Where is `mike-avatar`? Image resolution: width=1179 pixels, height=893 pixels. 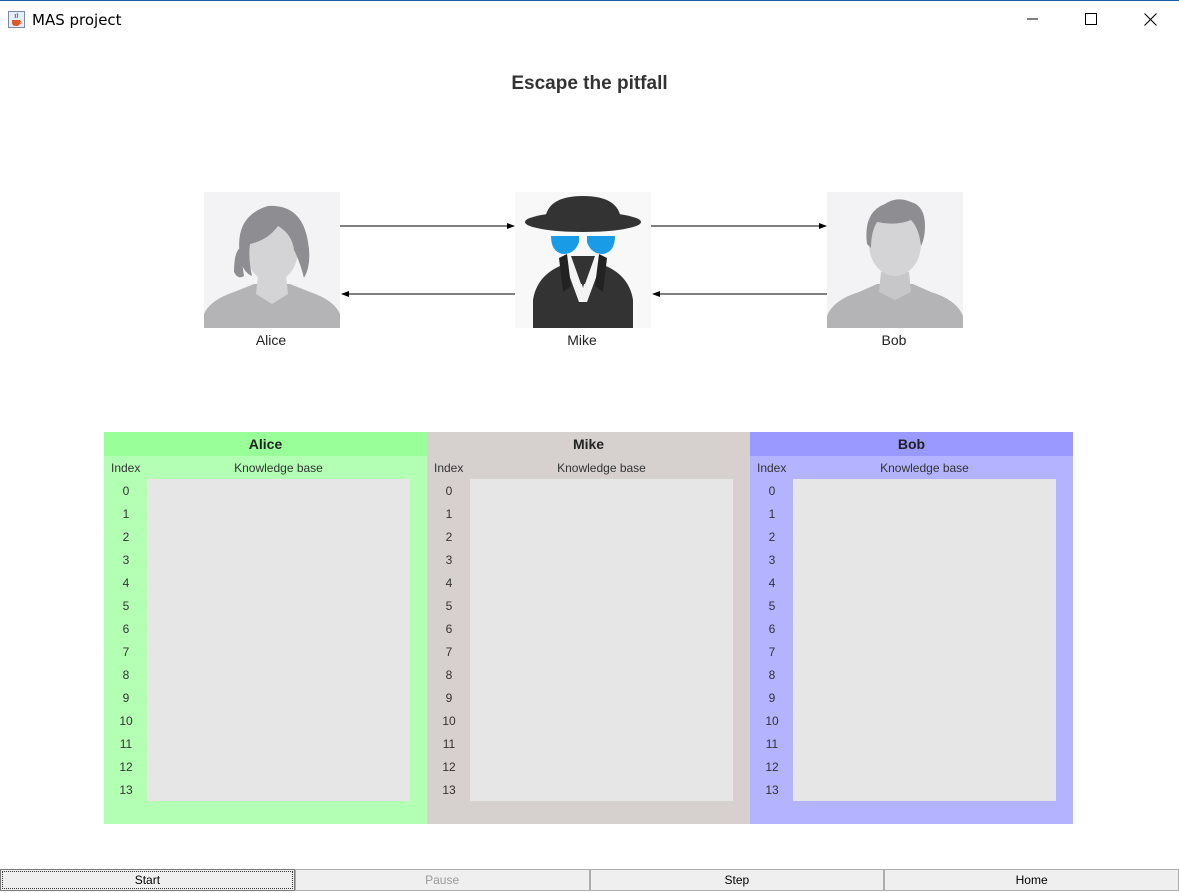
mike-avatar is located at coordinates (583, 260).